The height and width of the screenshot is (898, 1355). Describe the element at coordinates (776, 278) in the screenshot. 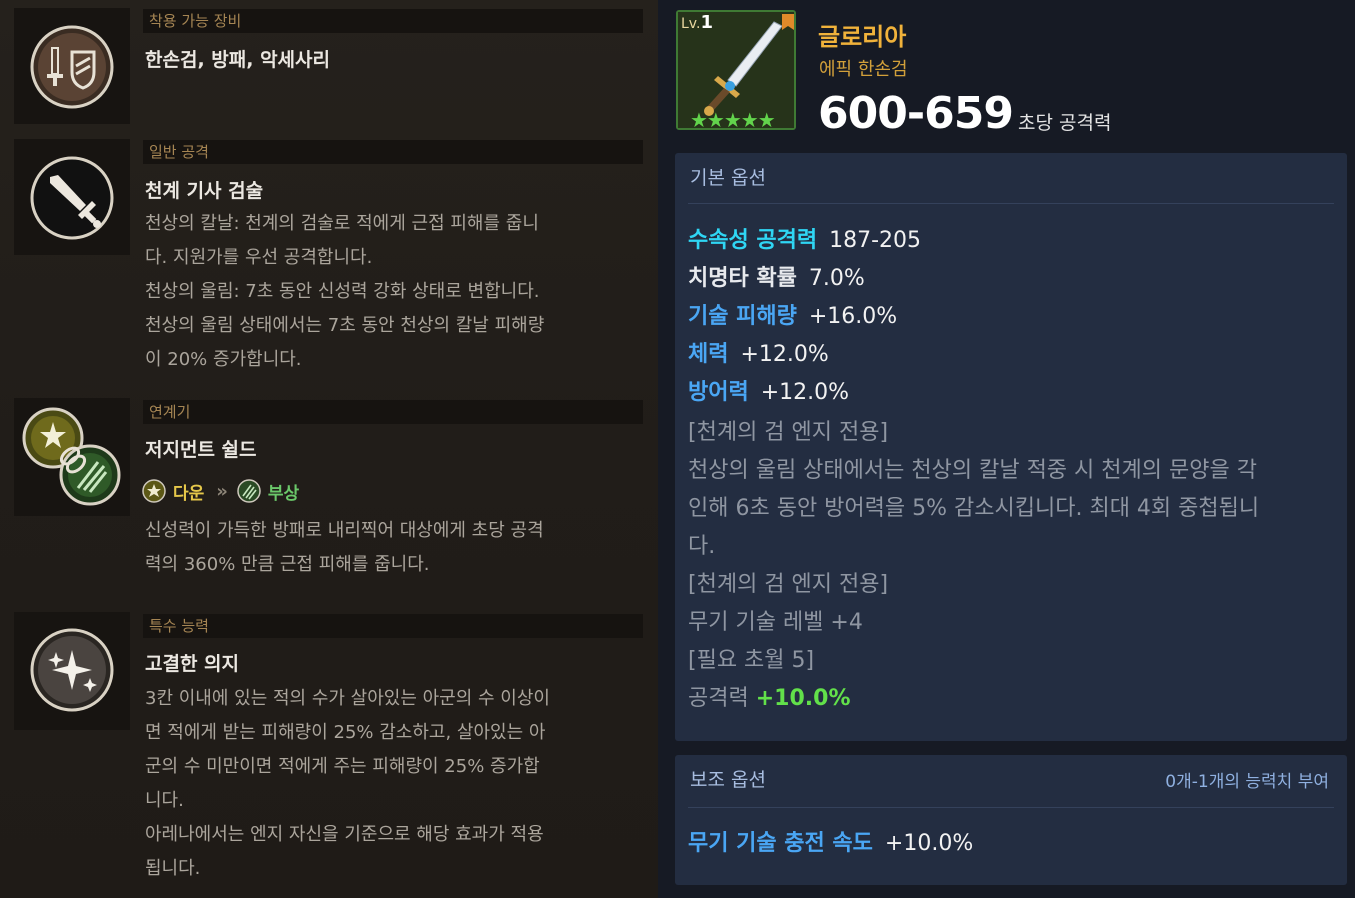

I see `stat-crit-rate: 치명타 확률 7.0%` at that location.